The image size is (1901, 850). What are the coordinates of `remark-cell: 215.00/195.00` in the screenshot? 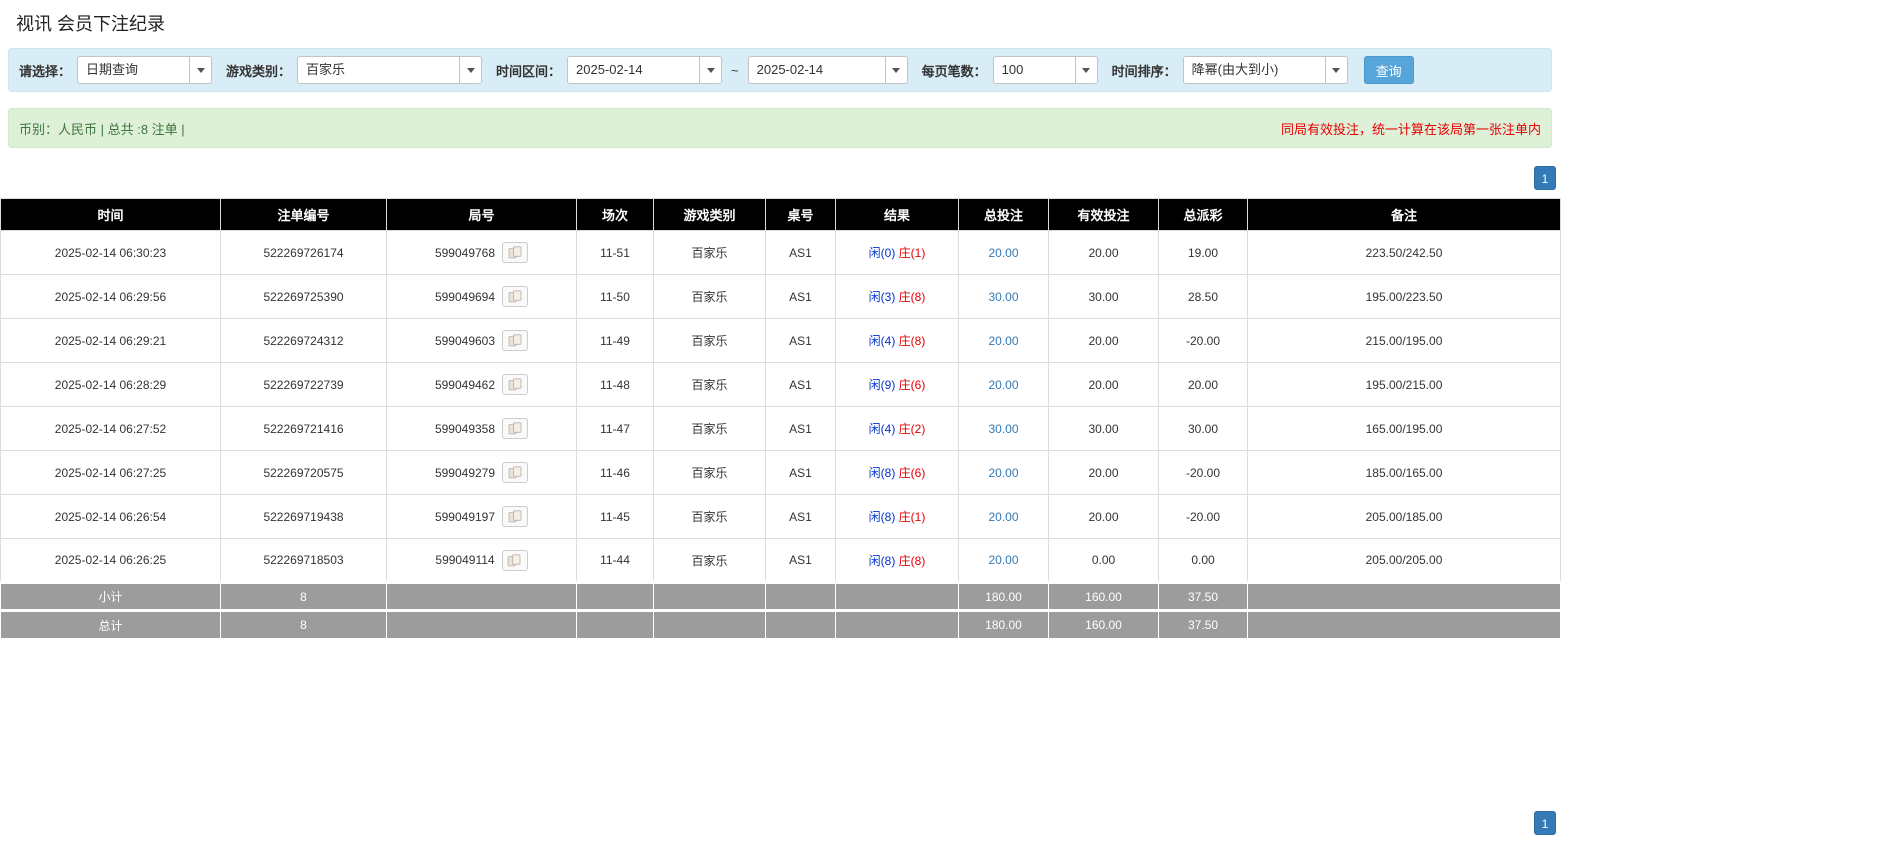 It's located at (1404, 340).